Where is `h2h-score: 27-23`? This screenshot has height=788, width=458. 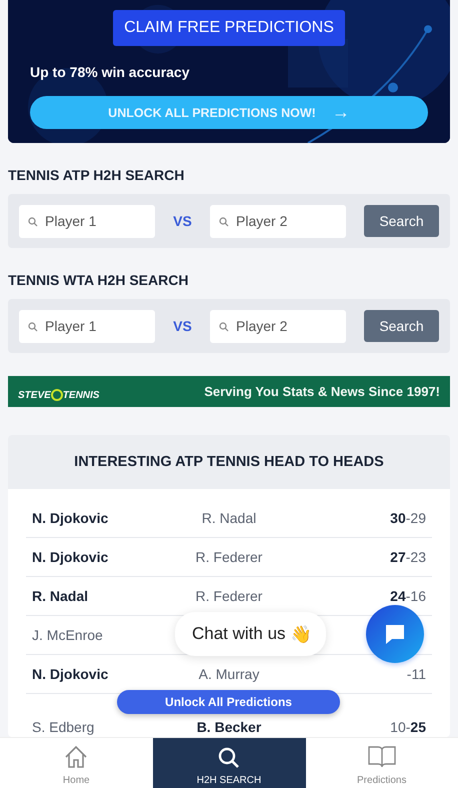
h2h-score: 27-23 is located at coordinates (408, 557).